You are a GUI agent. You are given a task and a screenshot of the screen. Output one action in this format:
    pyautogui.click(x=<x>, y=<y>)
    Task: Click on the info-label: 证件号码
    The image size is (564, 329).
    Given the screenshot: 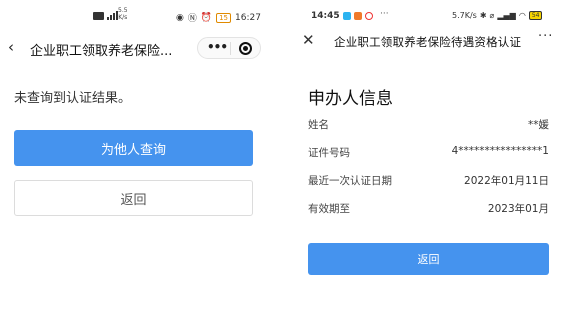 What is the action you would take?
    pyautogui.click(x=329, y=153)
    